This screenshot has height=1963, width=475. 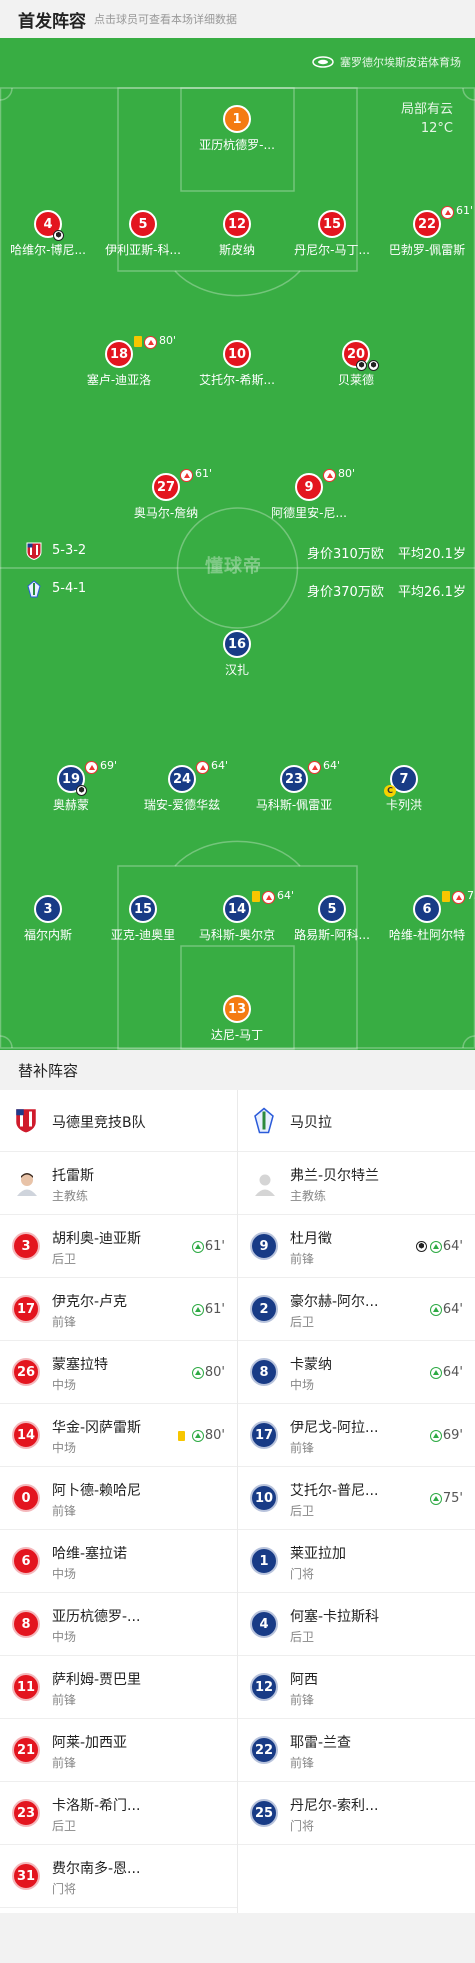 I want to click on away-coach-row: 弗兰-贝尔特兰 主教练, so click(x=356, y=1183).